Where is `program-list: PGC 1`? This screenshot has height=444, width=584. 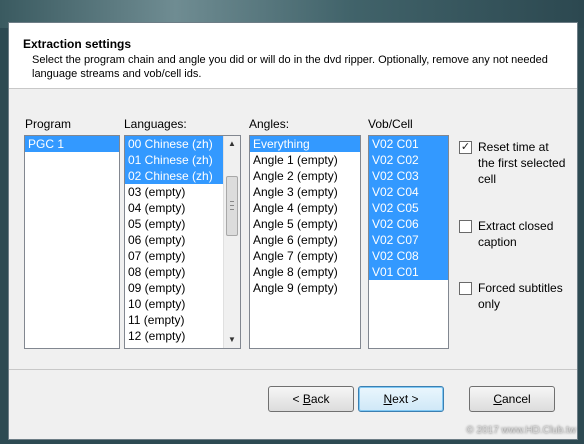
program-list: PGC 1 is located at coordinates (72, 242).